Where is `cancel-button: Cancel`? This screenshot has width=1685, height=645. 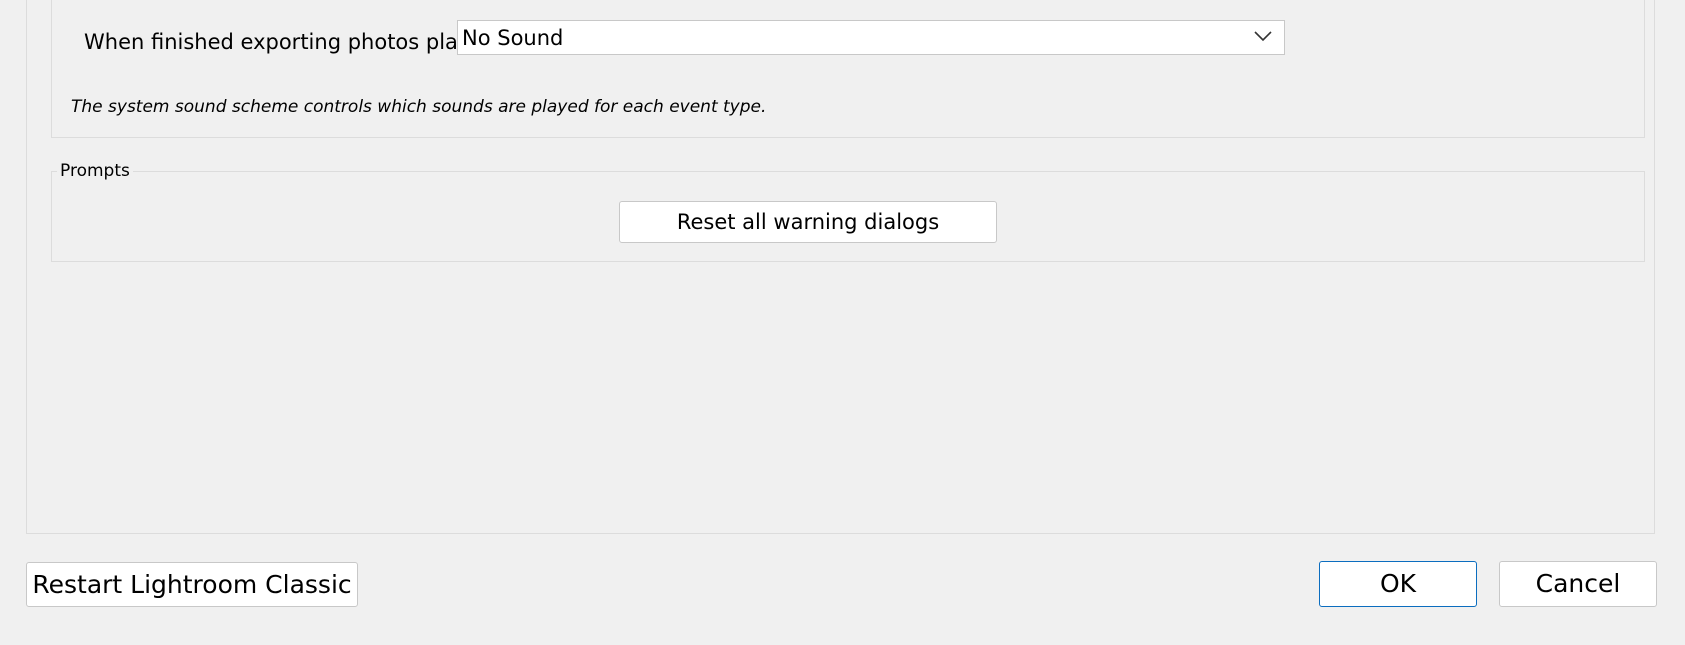 cancel-button: Cancel is located at coordinates (1578, 584).